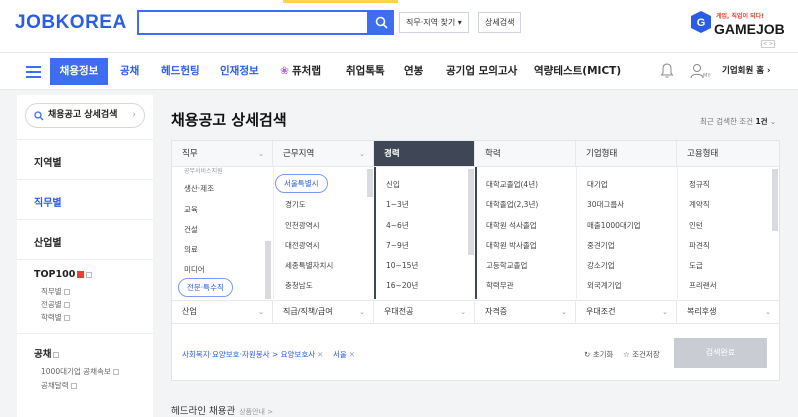 This screenshot has width=798, height=417. Describe the element at coordinates (268, 270) in the screenshot. I see `job-scrollbar` at that location.